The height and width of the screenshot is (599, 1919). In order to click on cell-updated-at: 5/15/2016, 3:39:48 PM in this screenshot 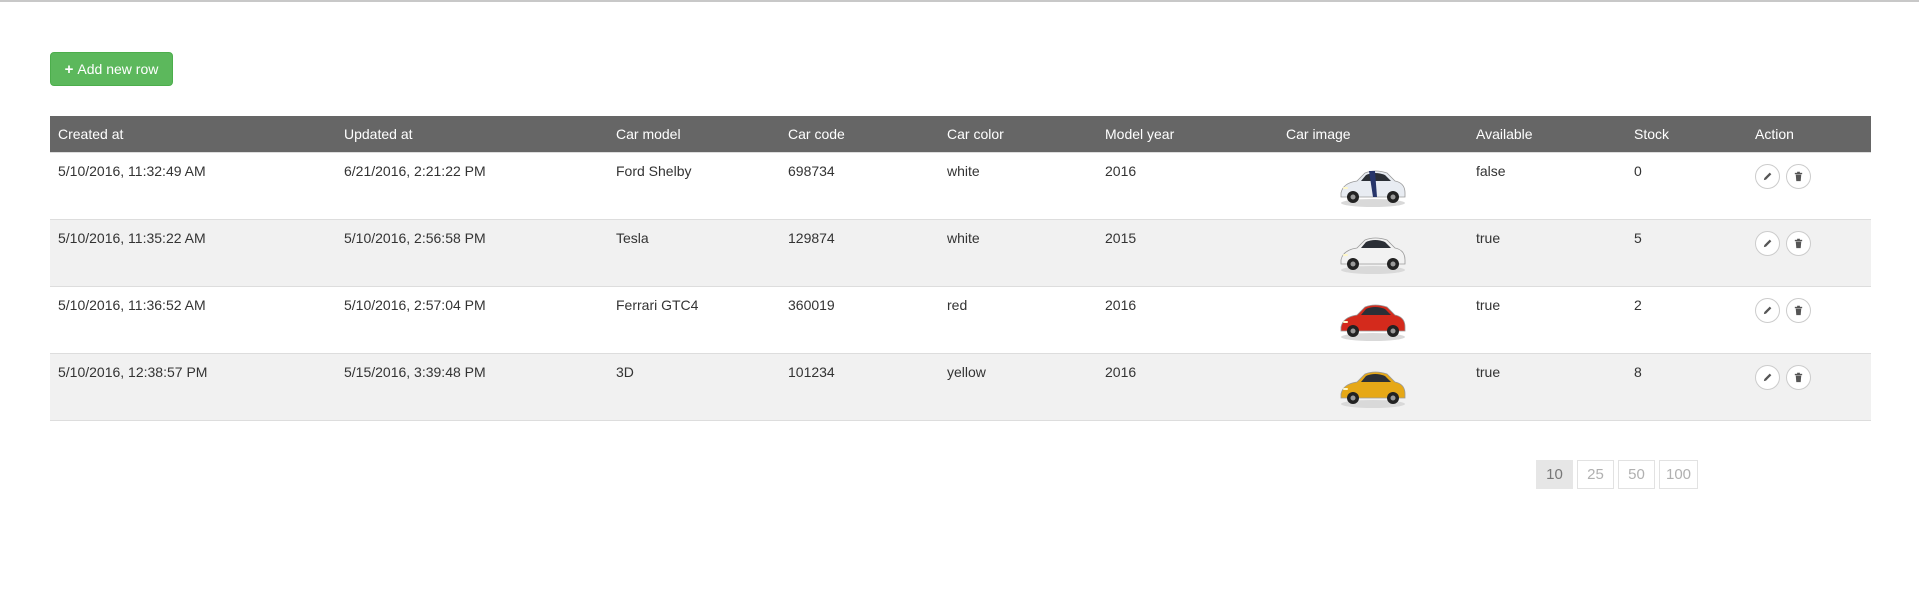, I will do `click(472, 386)`.